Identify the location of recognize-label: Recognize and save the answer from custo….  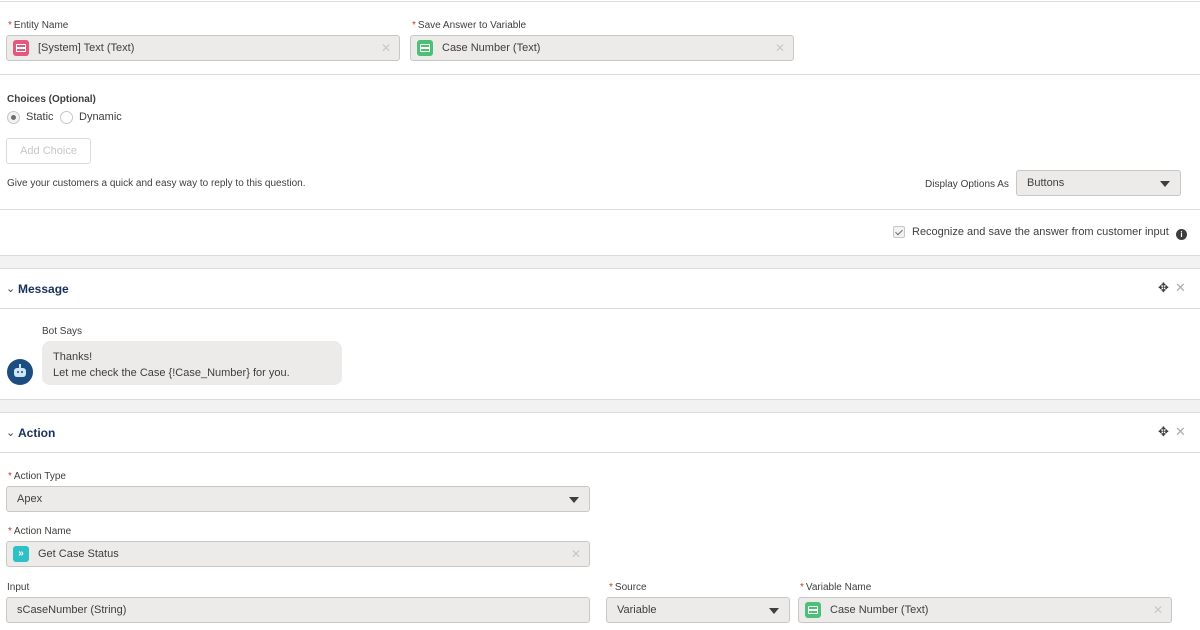
(1040, 232).